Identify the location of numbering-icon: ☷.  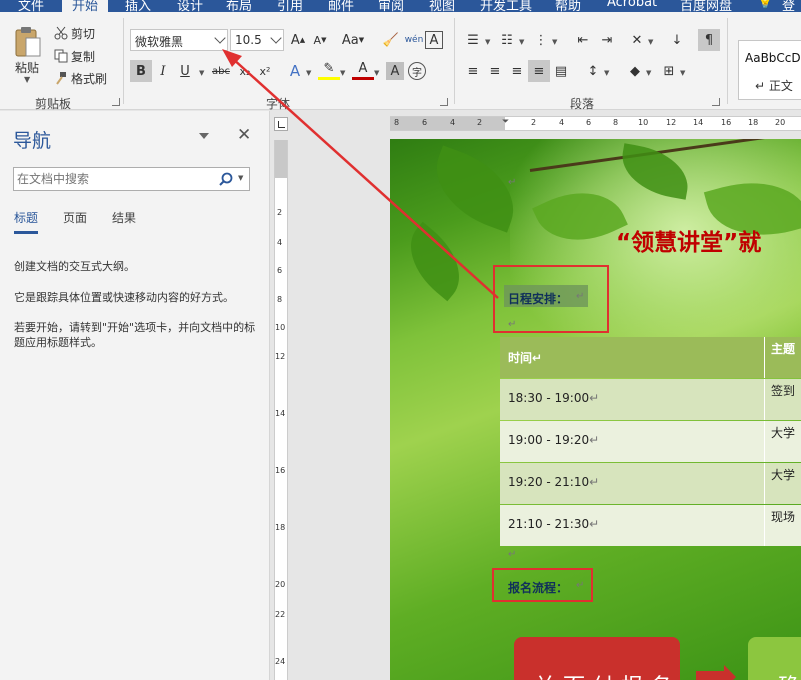
(507, 40).